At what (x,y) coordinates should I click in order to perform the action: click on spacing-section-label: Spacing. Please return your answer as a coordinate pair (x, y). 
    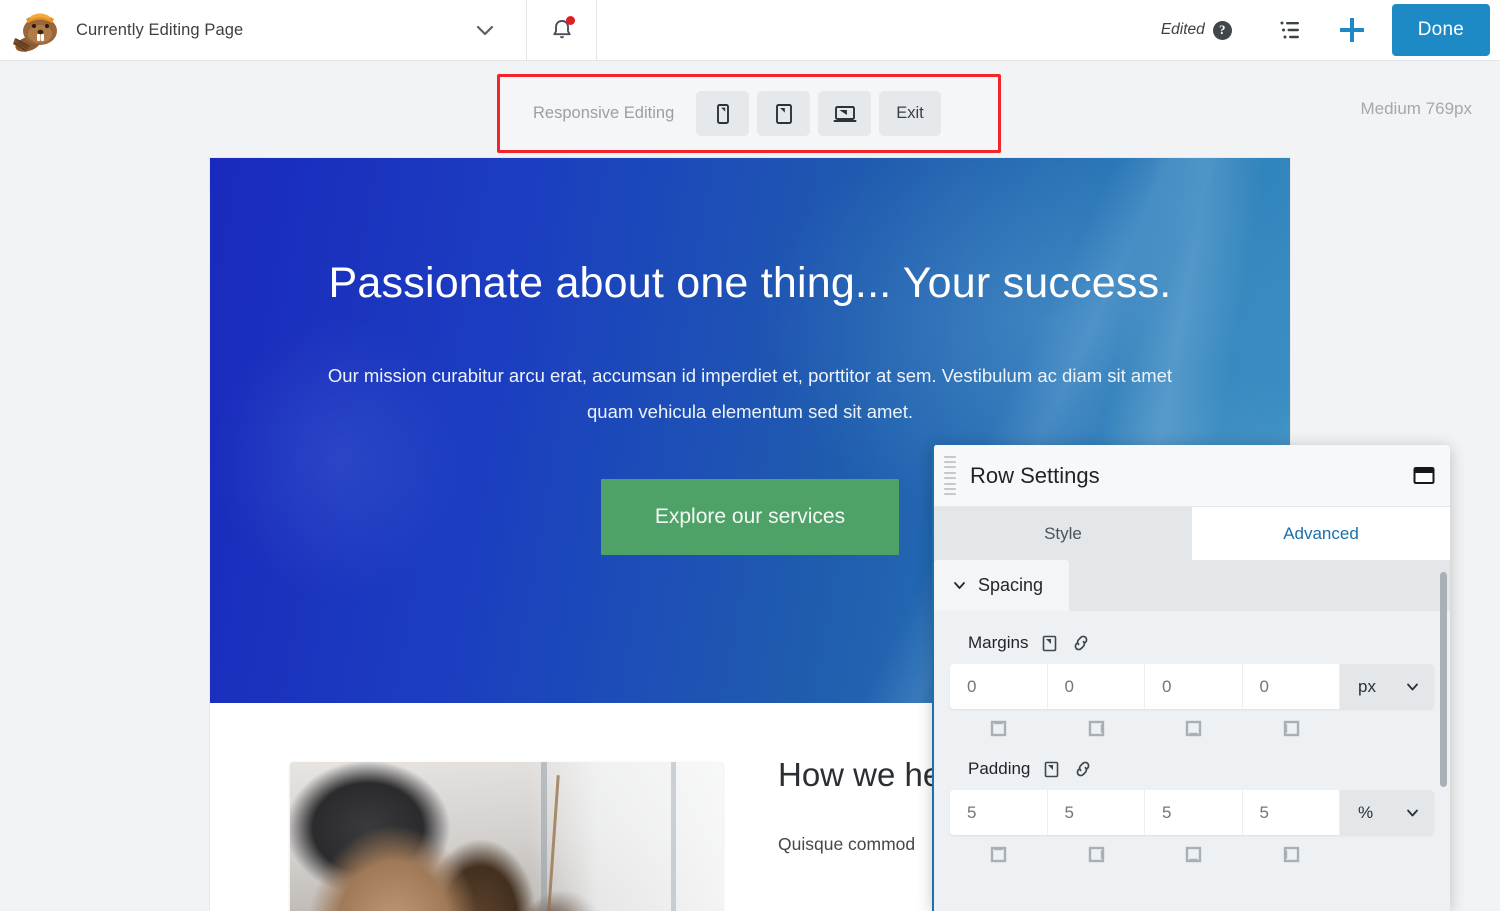
    Looking at the image, I should click on (1011, 585).